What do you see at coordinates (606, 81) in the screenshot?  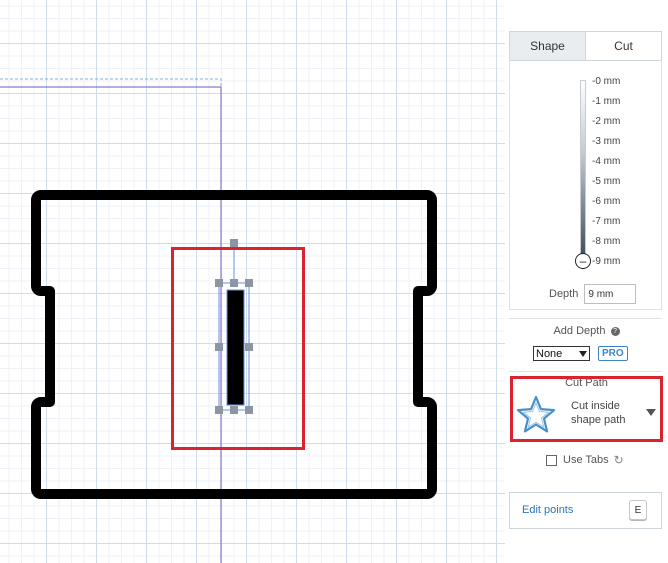 I see `depth-tick-label: -0 mm` at bounding box center [606, 81].